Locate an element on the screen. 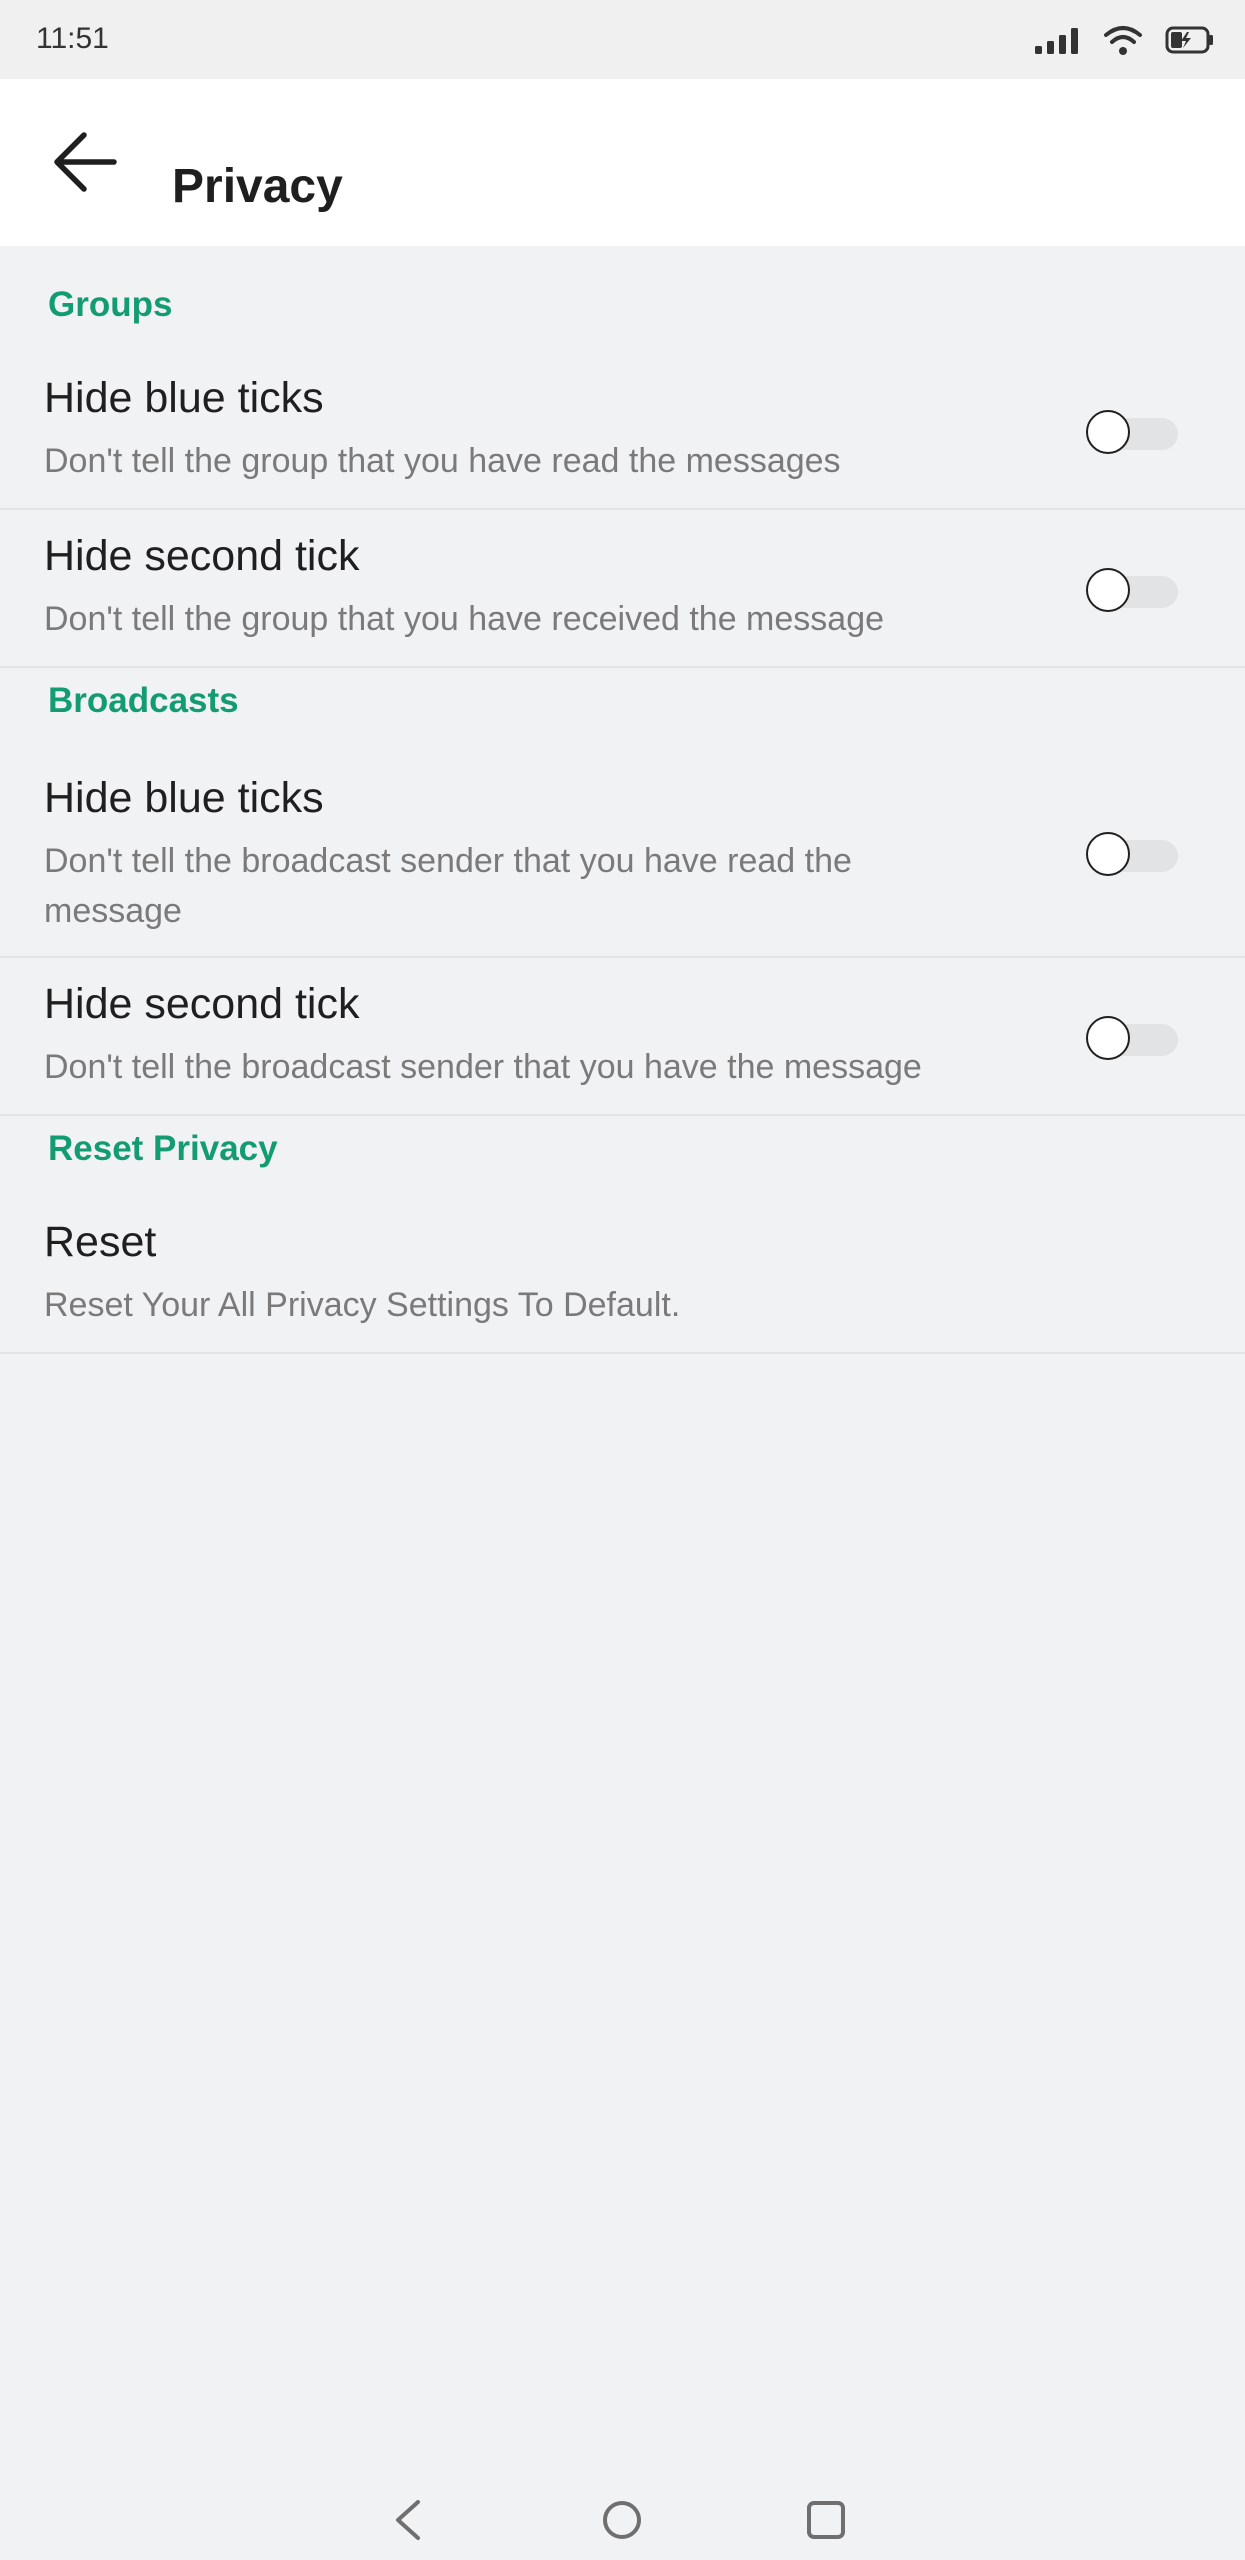  nav-back-button is located at coordinates (408, 2522).